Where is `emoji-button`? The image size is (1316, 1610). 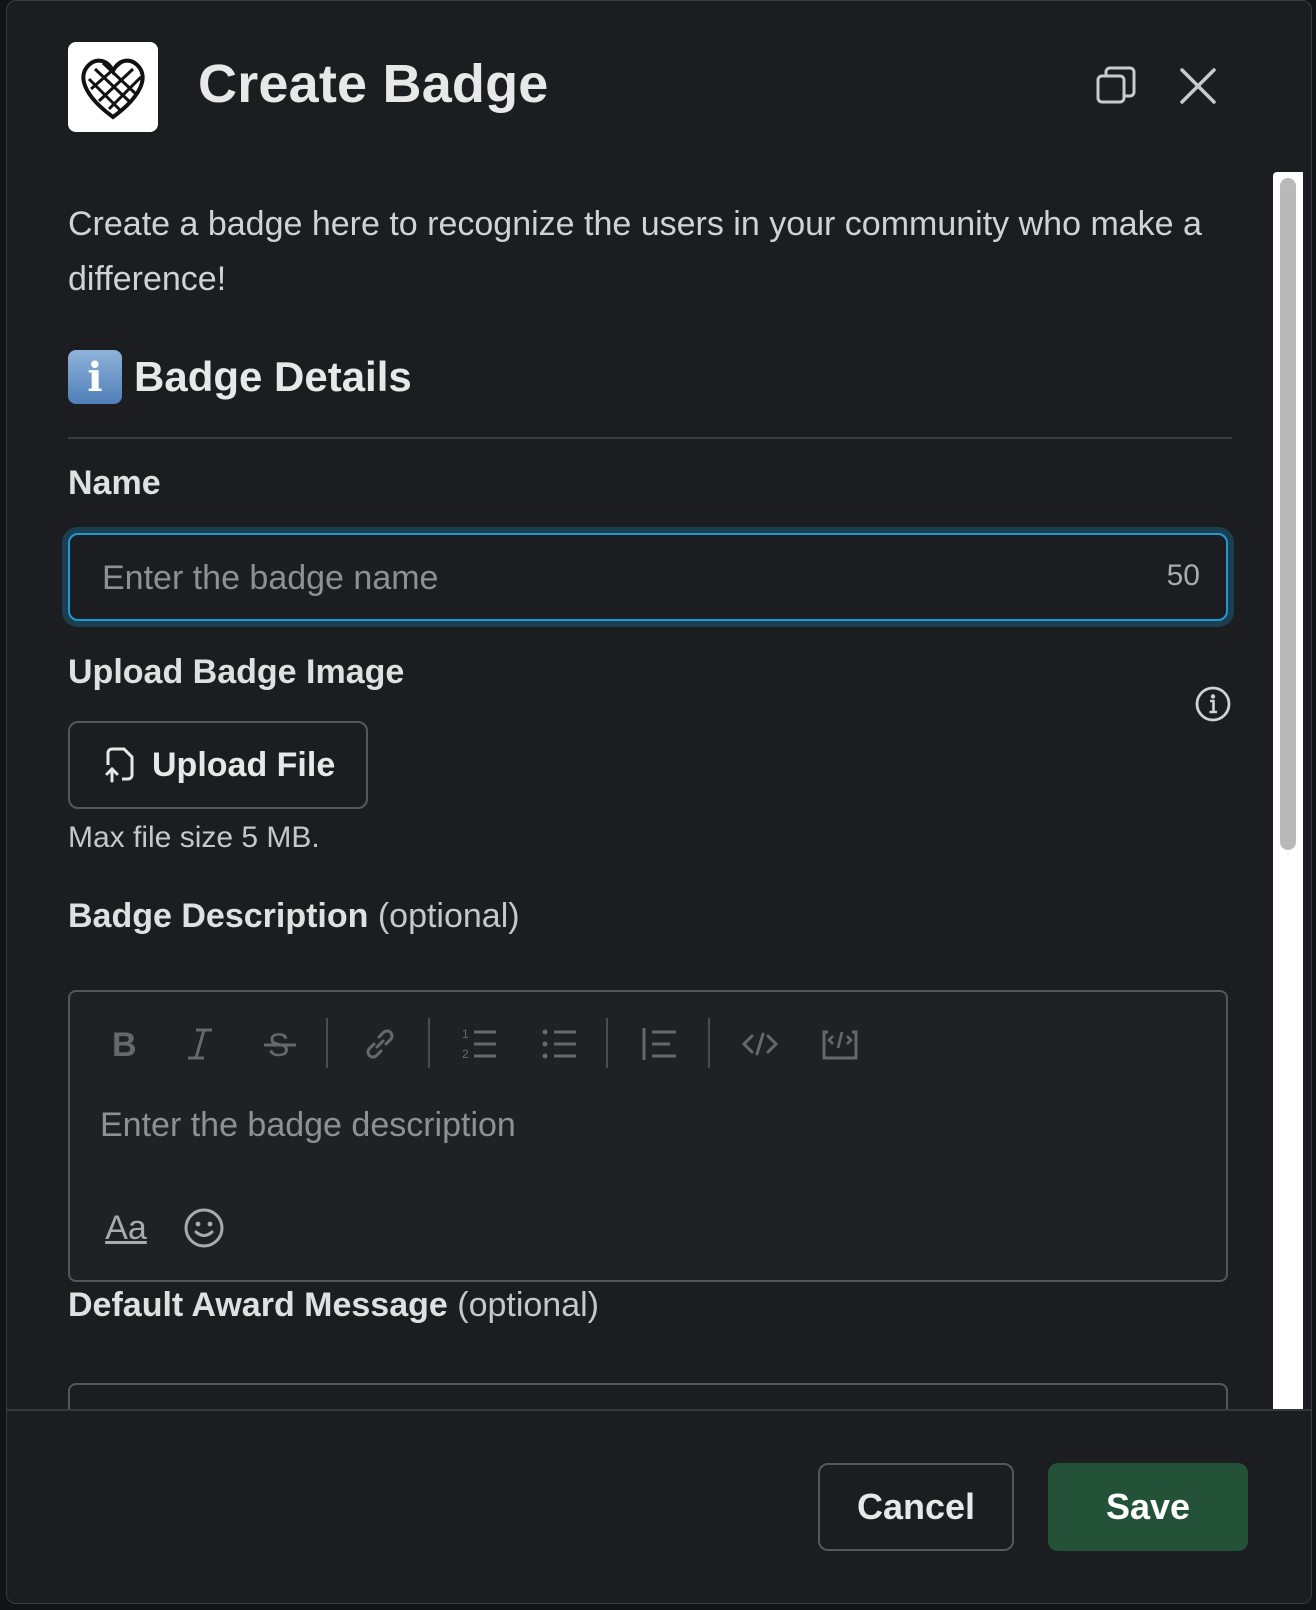
emoji-button is located at coordinates (204, 1228).